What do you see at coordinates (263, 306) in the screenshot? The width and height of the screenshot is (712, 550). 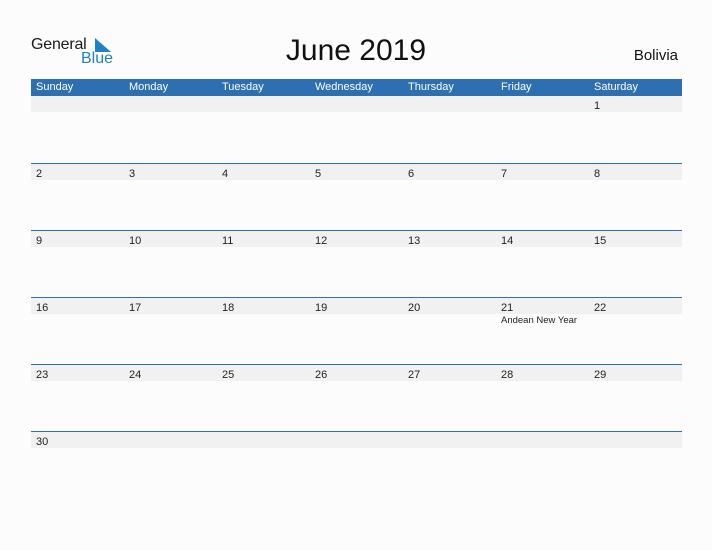 I see `day-cell: 18` at bounding box center [263, 306].